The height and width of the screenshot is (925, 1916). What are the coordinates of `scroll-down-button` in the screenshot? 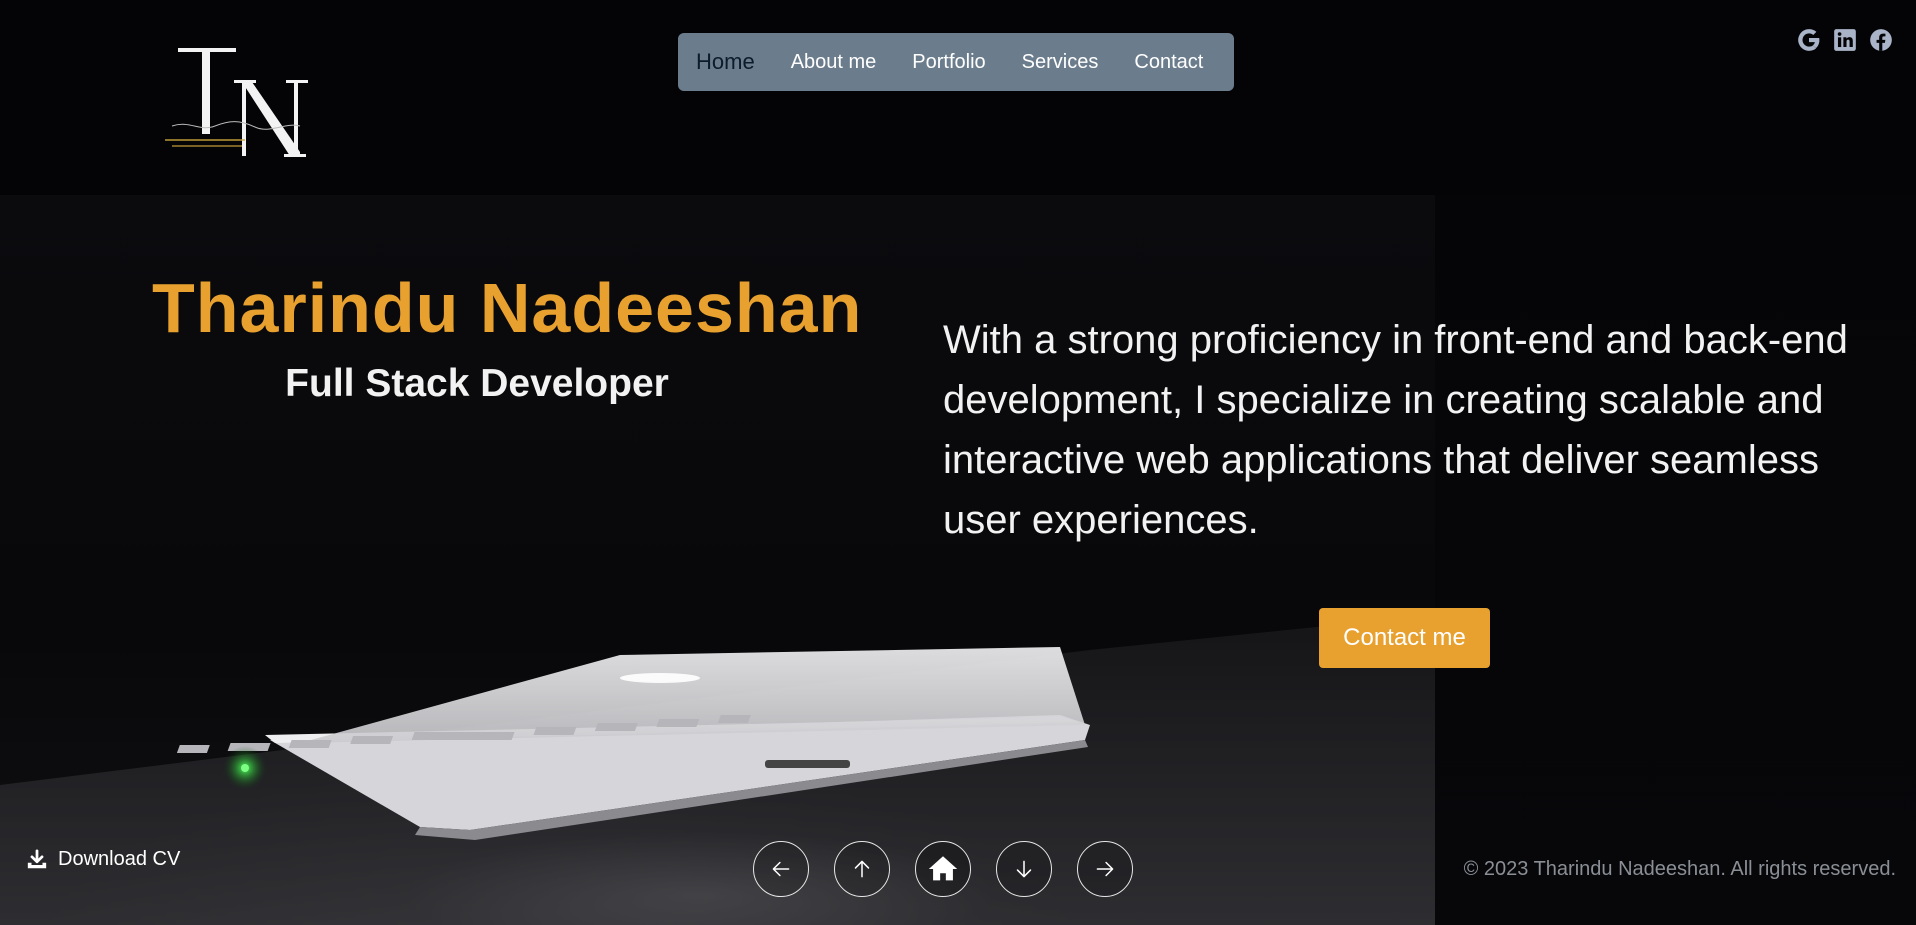 It's located at (1024, 869).